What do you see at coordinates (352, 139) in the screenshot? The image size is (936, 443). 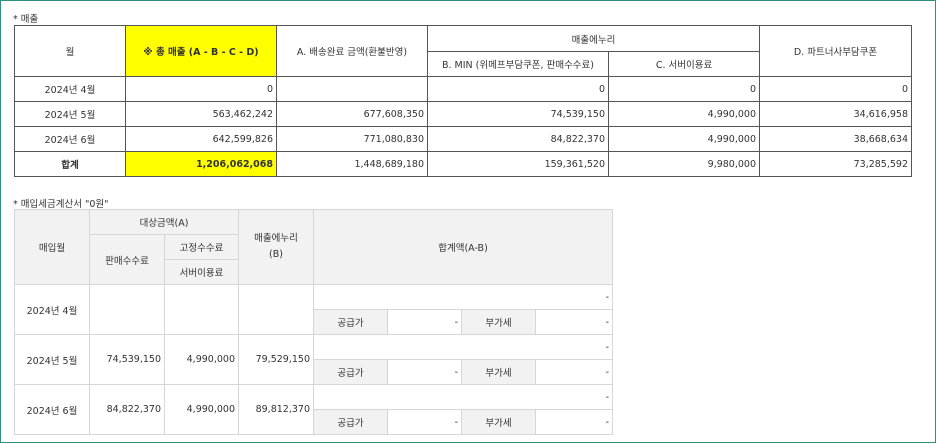 I see `row-delivered: 771,080,830` at bounding box center [352, 139].